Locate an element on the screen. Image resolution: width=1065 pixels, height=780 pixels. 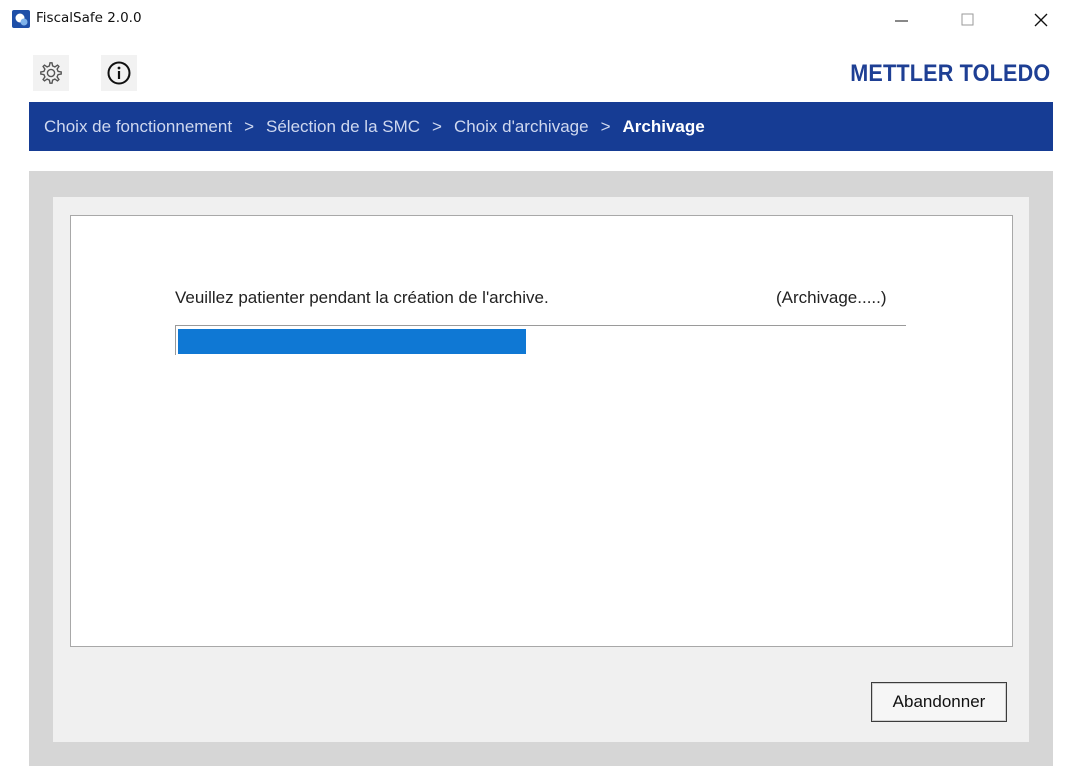
brand-logo: METTLER TOLEDO is located at coordinates (949, 73).